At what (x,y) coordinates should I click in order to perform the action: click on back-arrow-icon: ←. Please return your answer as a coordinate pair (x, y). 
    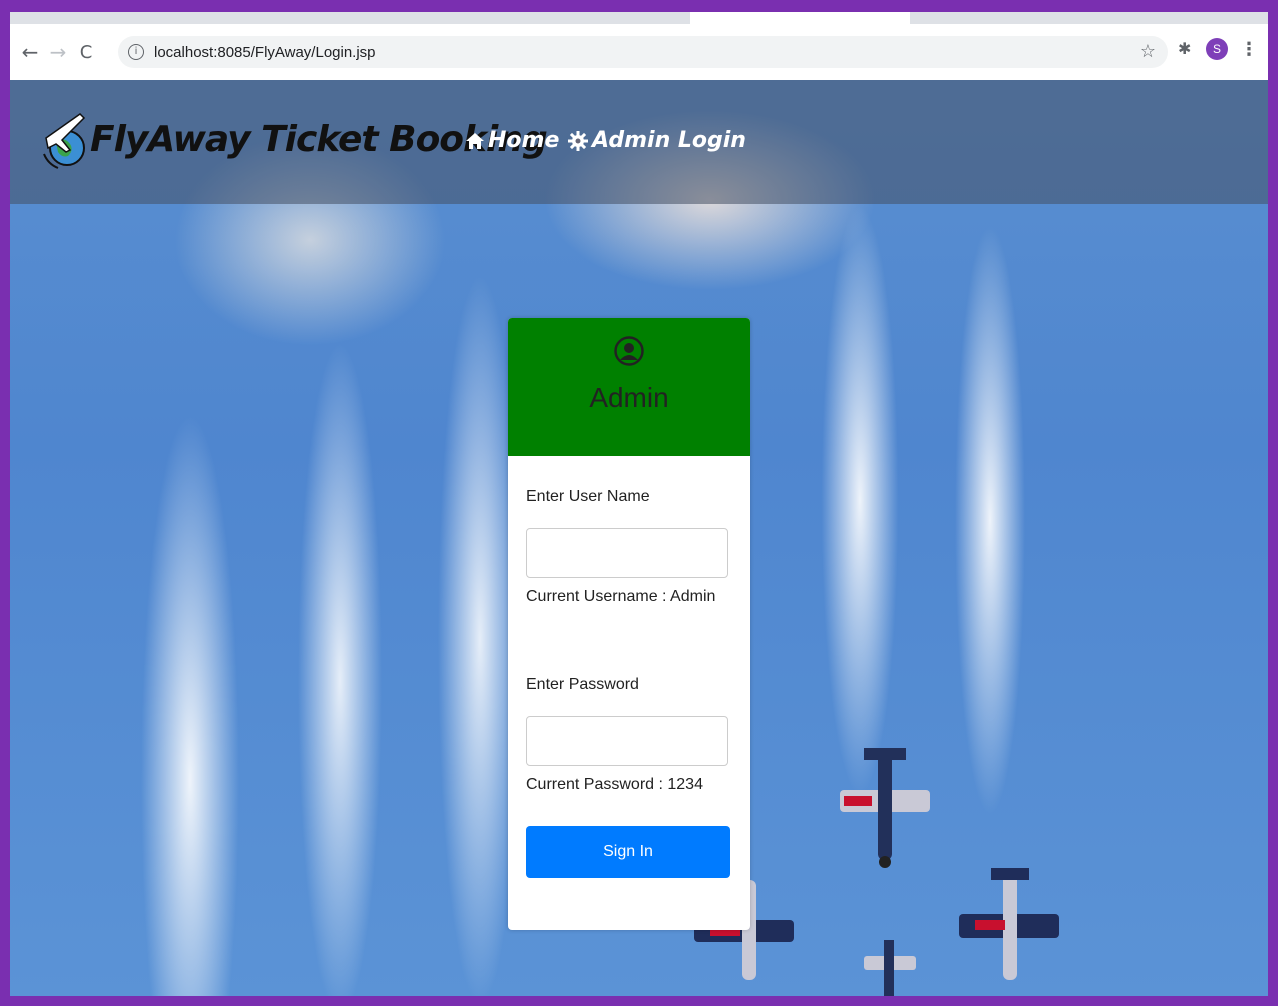
    Looking at the image, I should click on (30, 52).